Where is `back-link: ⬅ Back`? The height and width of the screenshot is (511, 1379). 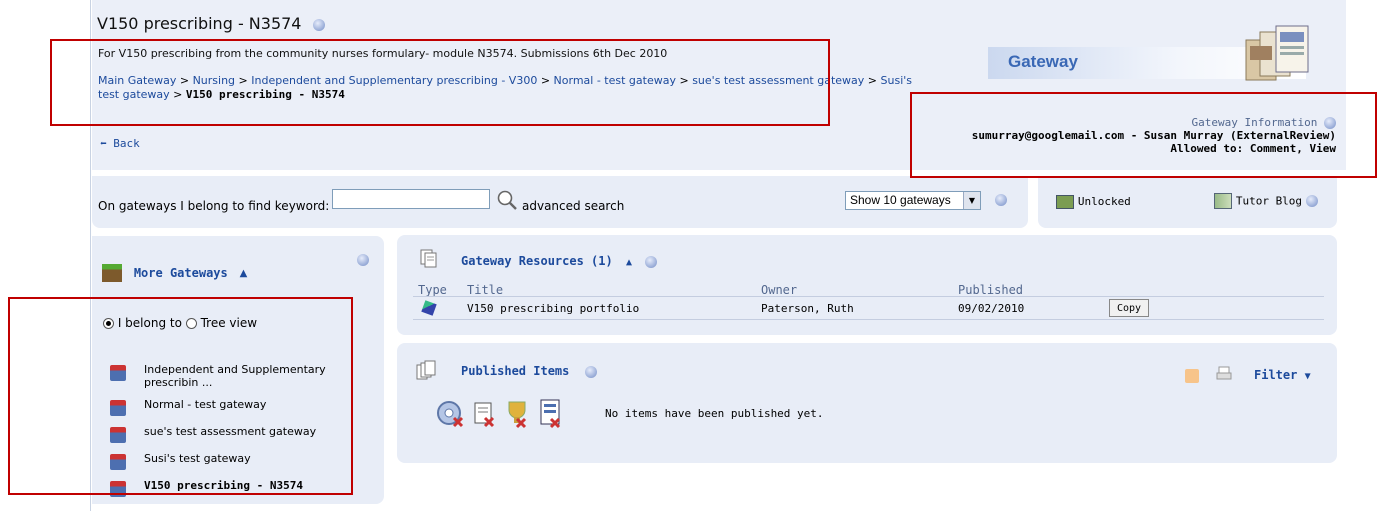
back-link: ⬅ Back is located at coordinates (120, 143).